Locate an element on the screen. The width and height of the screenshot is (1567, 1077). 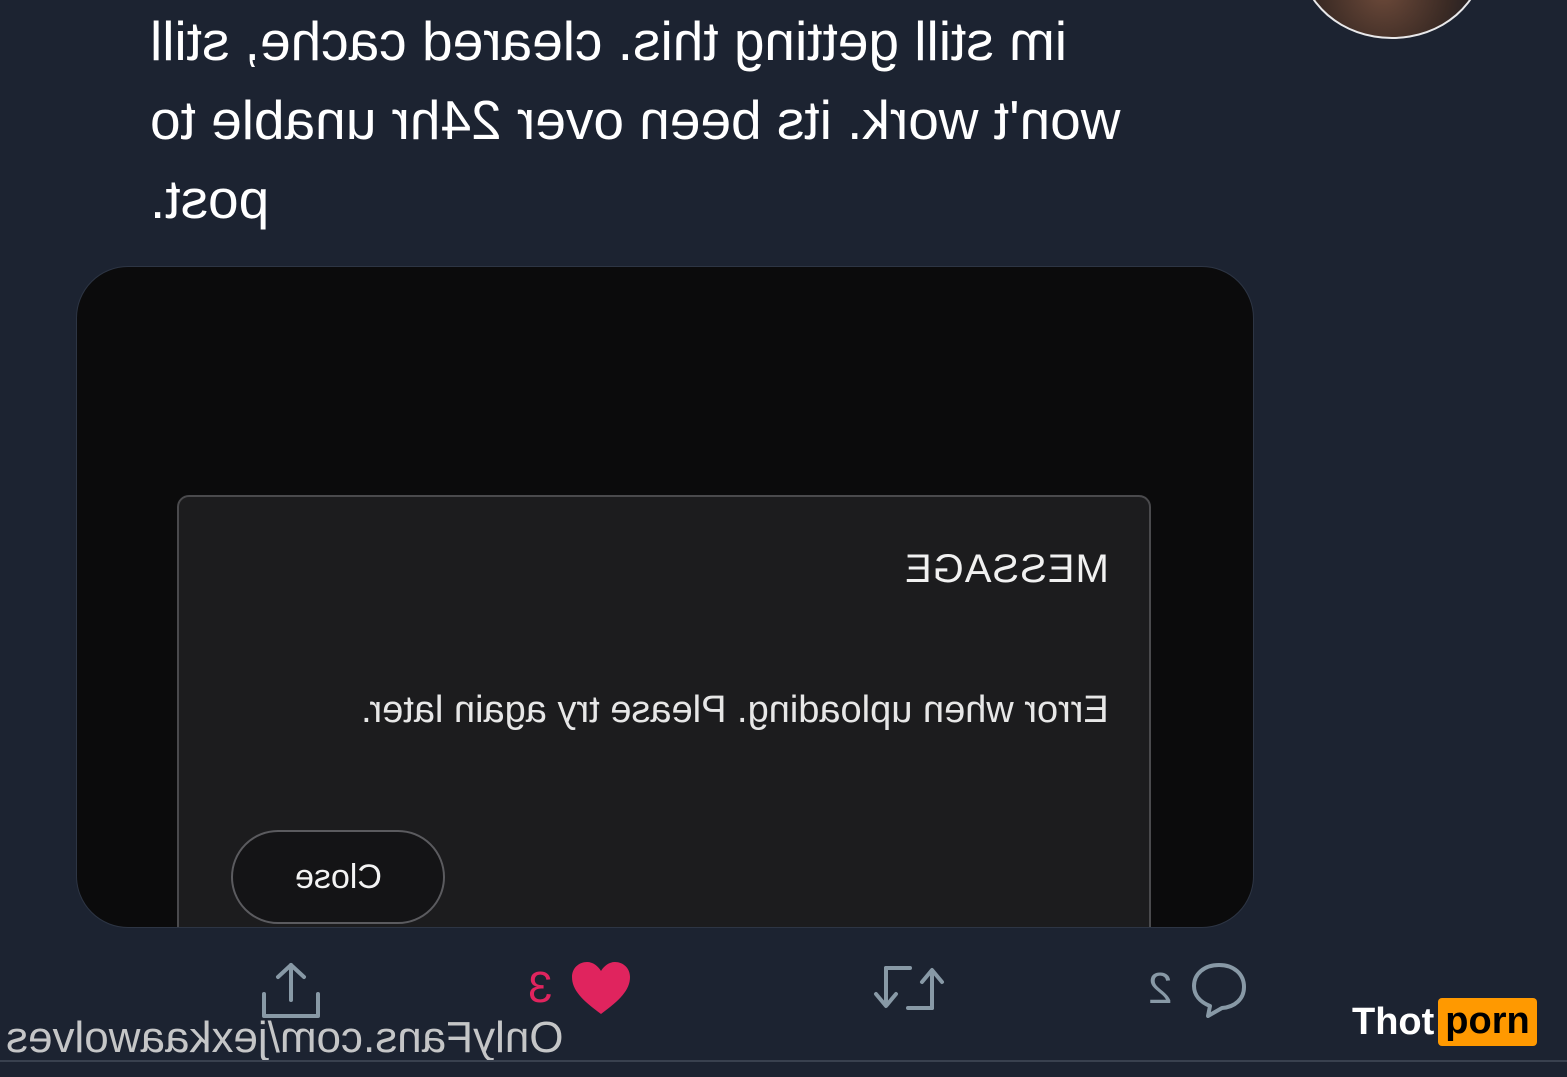
heart-icon is located at coordinates (601, 988).